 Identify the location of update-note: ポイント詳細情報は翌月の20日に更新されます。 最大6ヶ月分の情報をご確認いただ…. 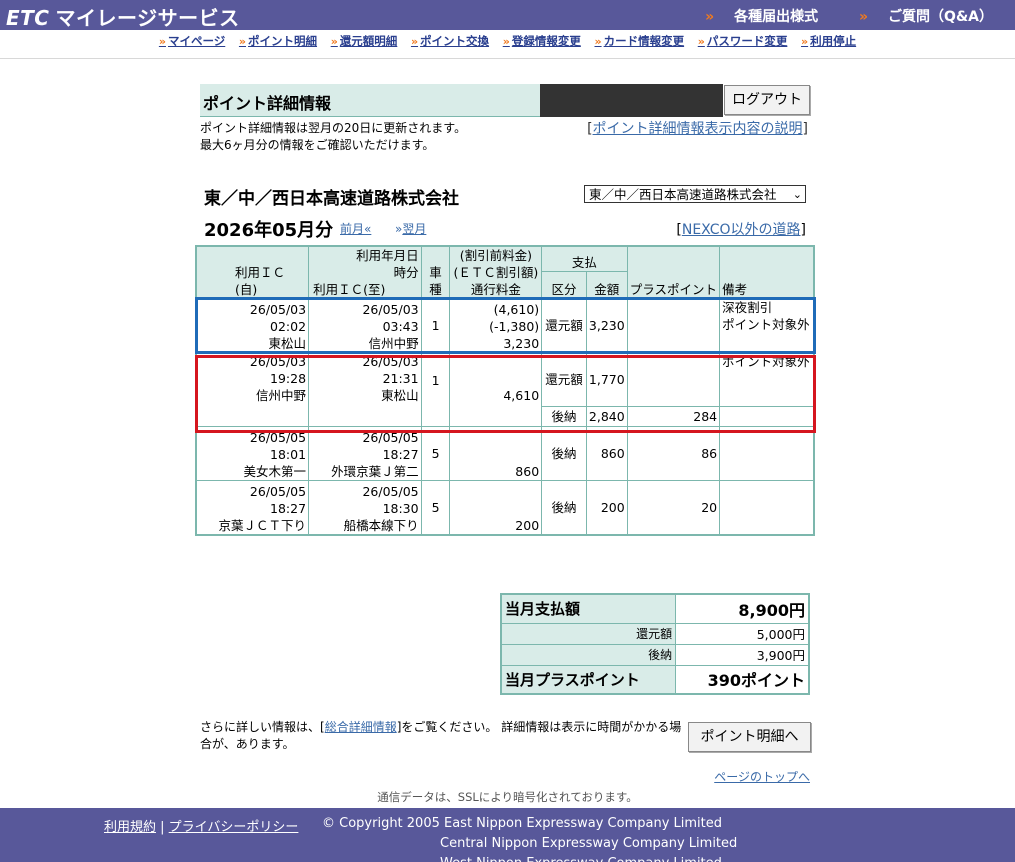
(333, 136).